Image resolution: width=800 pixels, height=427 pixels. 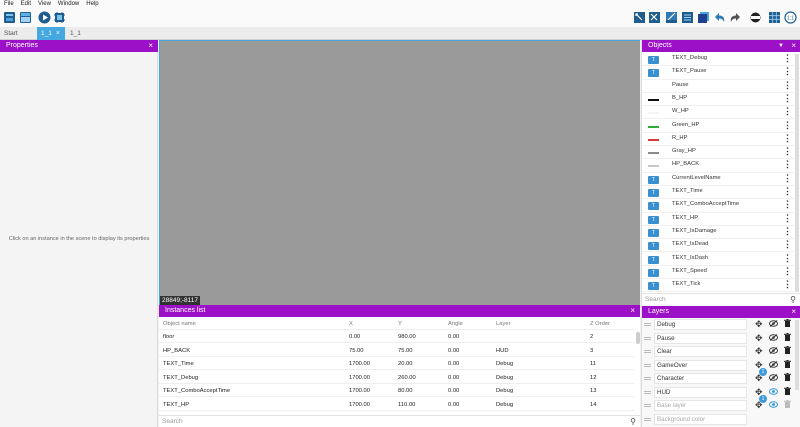 I want to click on object-item: Gray_HP ⋮, so click(x=718, y=153).